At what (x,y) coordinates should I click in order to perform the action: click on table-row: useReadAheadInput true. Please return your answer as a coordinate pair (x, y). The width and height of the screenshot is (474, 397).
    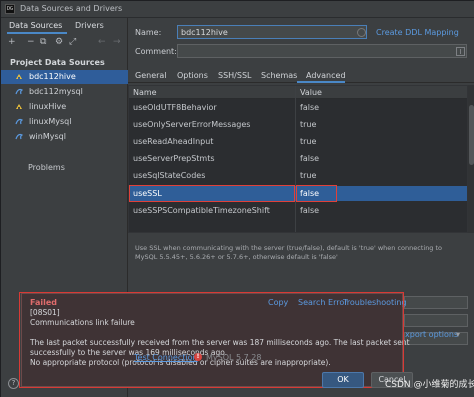
    Looking at the image, I should click on (298, 141).